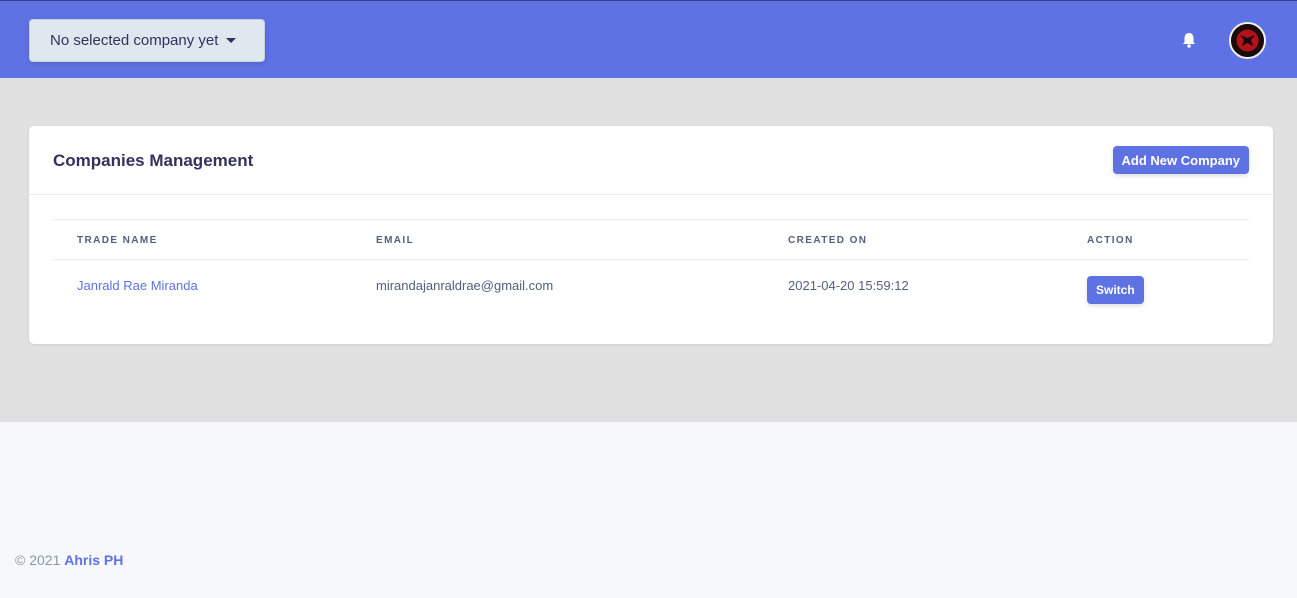 This screenshot has width=1297, height=598. Describe the element at coordinates (137, 285) in the screenshot. I see `trade-name-link: Janrald Rae Miranda` at that location.